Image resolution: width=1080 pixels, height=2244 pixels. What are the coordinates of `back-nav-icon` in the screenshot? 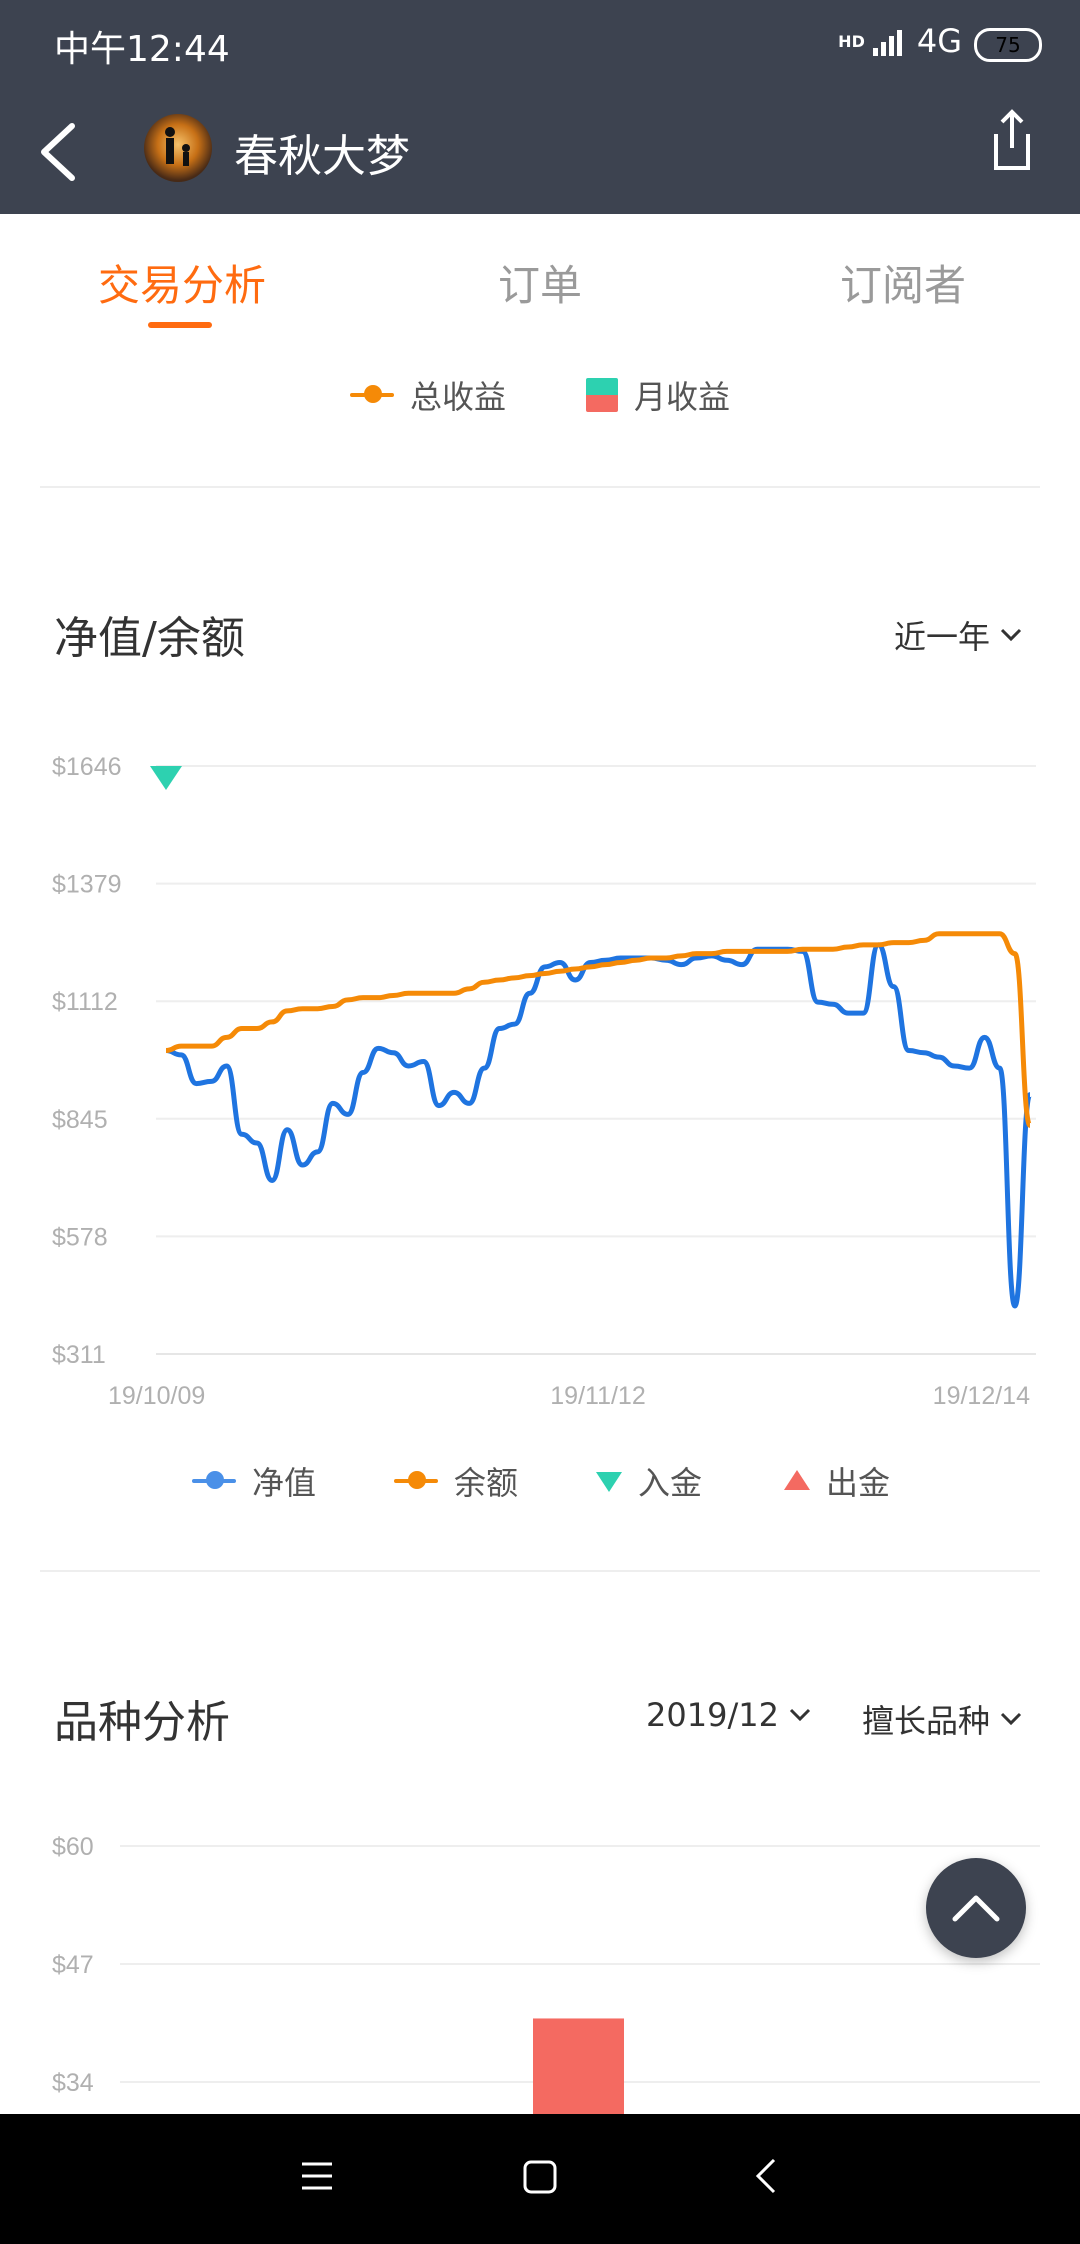 It's located at (767, 2177).